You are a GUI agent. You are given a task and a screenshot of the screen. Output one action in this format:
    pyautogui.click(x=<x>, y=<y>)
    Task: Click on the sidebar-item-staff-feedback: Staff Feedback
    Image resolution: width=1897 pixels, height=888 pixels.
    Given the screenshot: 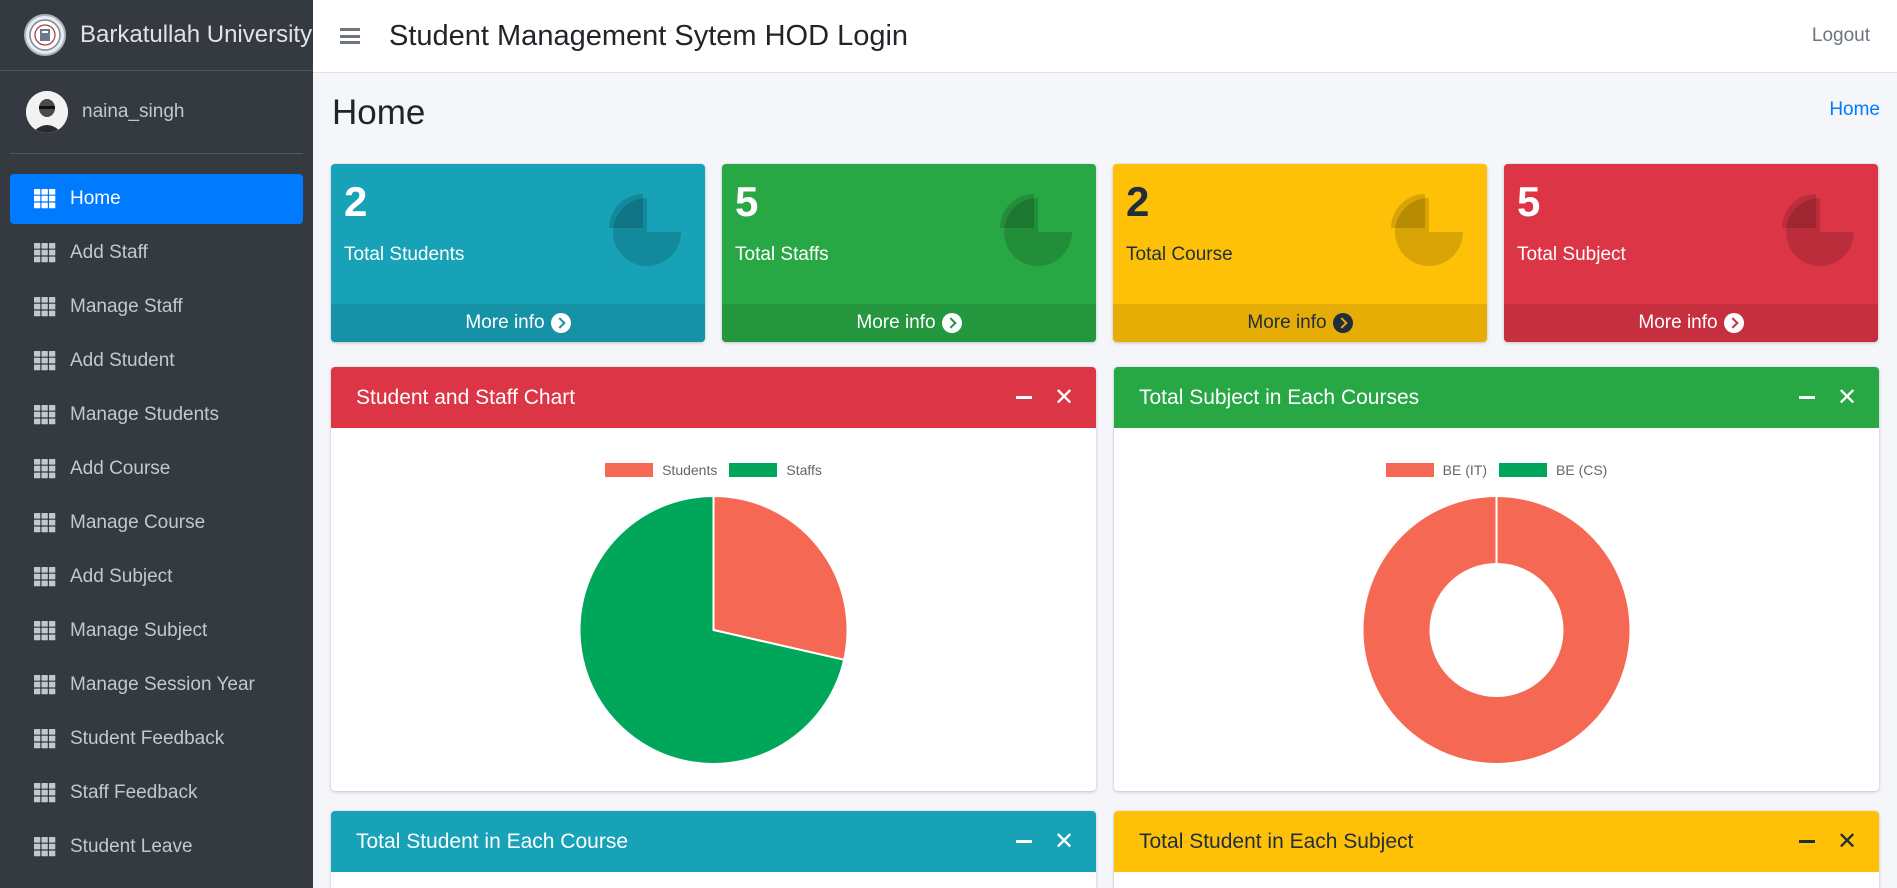 What is the action you would take?
    pyautogui.click(x=156, y=793)
    